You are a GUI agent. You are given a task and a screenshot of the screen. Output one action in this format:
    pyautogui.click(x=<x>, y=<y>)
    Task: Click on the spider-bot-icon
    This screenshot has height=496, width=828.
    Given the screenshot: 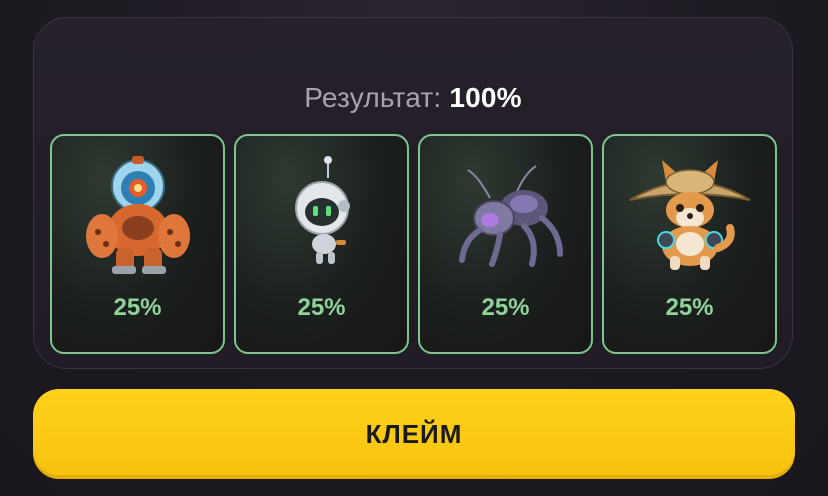 What is the action you would take?
    pyautogui.click(x=511, y=216)
    